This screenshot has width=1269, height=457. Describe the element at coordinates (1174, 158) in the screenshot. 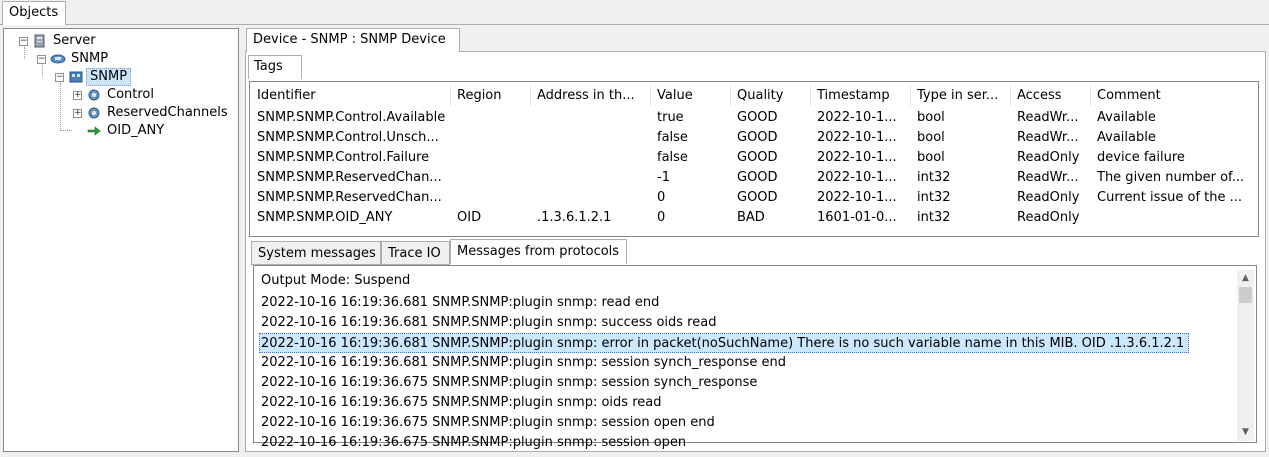

I see `cell-comment: device failure` at that location.